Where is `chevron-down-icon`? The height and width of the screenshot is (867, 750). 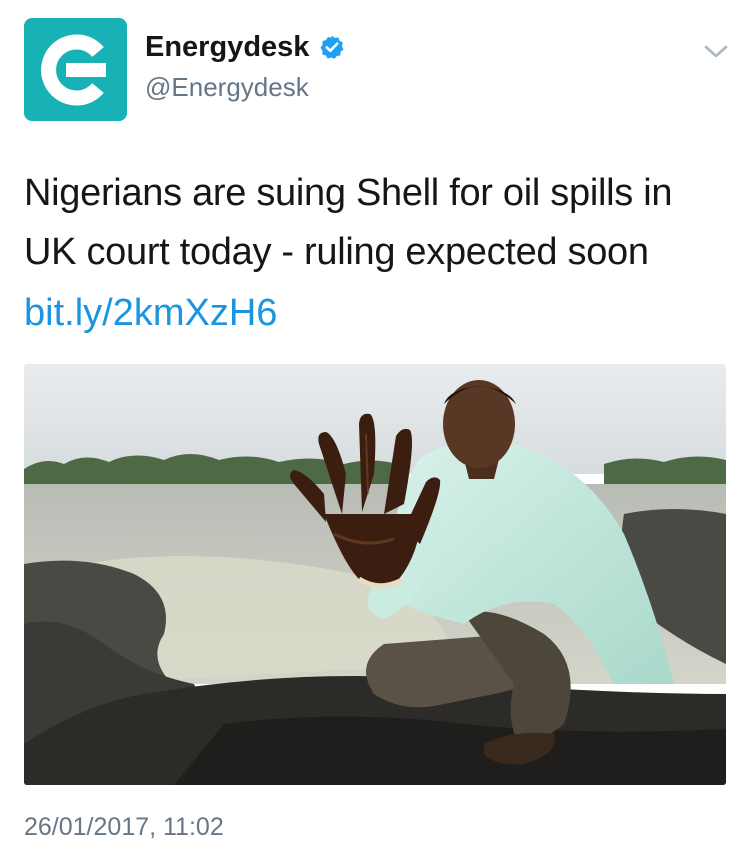
chevron-down-icon is located at coordinates (716, 52).